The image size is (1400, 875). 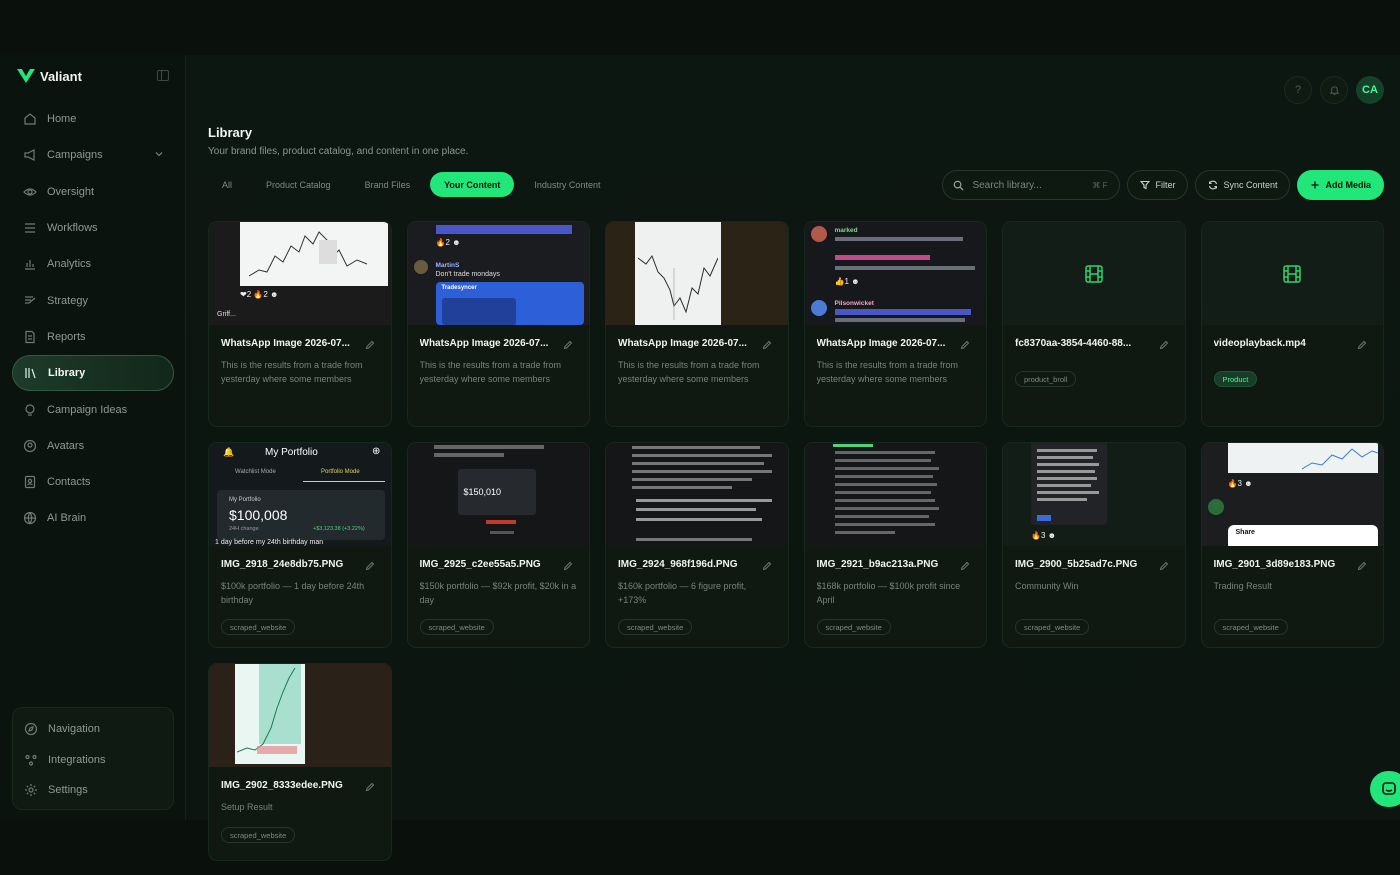 I want to click on card-title: IMG_2921_b9ac213a.PNG, so click(x=877, y=564).